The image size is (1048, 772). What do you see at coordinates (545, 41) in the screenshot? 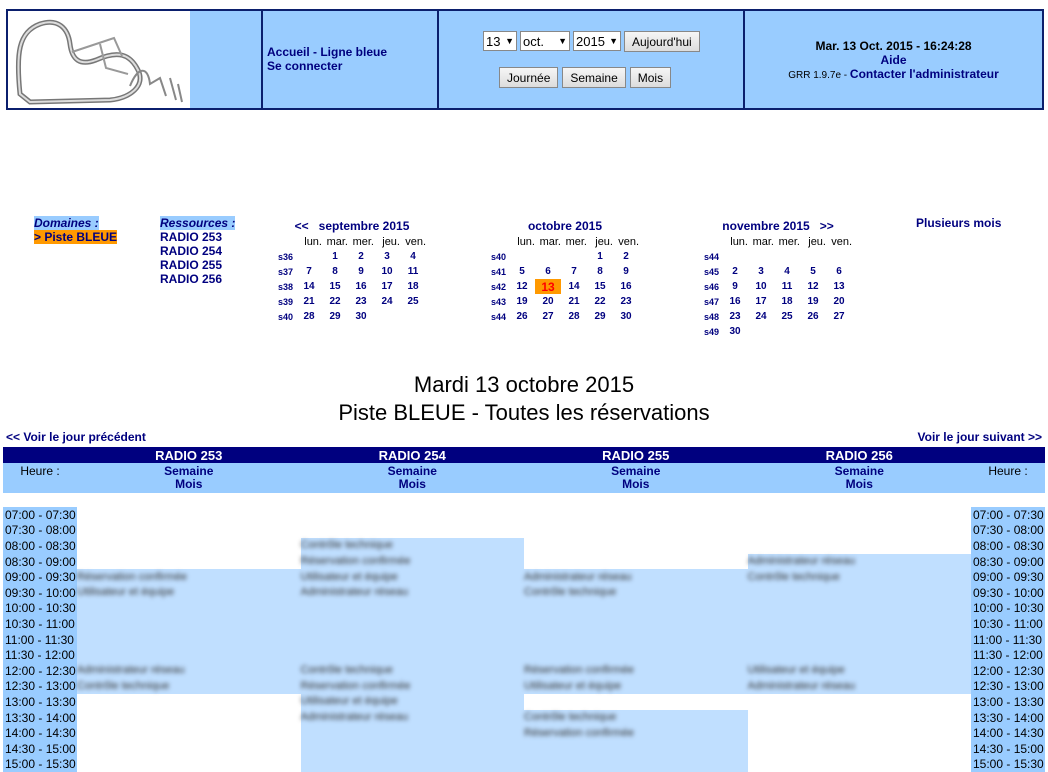
I see `month-select: oct.▼` at bounding box center [545, 41].